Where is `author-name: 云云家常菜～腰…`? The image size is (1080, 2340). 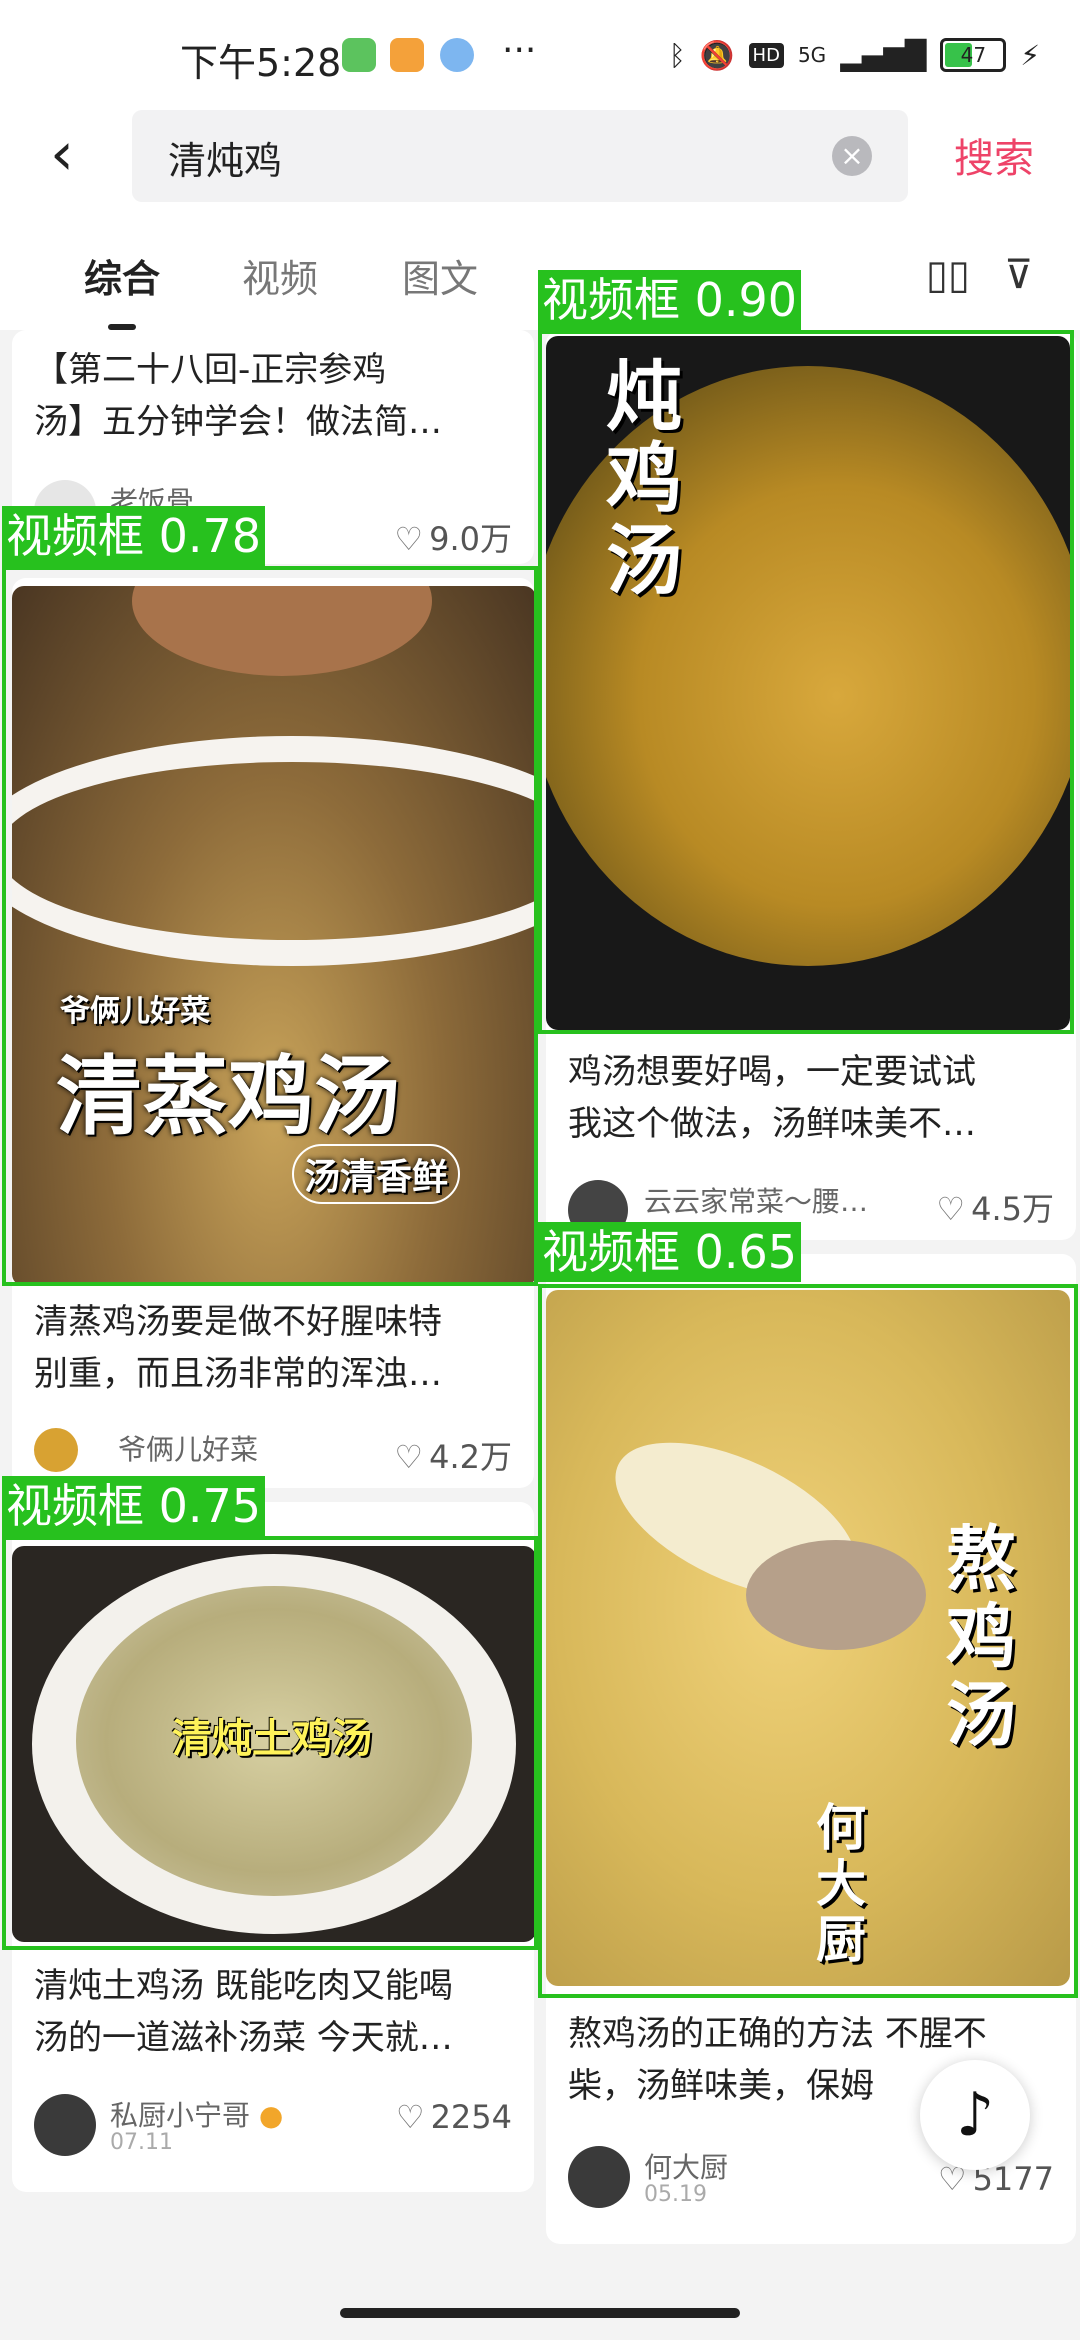
author-name: 云云家常菜～腰… is located at coordinates (756, 1200).